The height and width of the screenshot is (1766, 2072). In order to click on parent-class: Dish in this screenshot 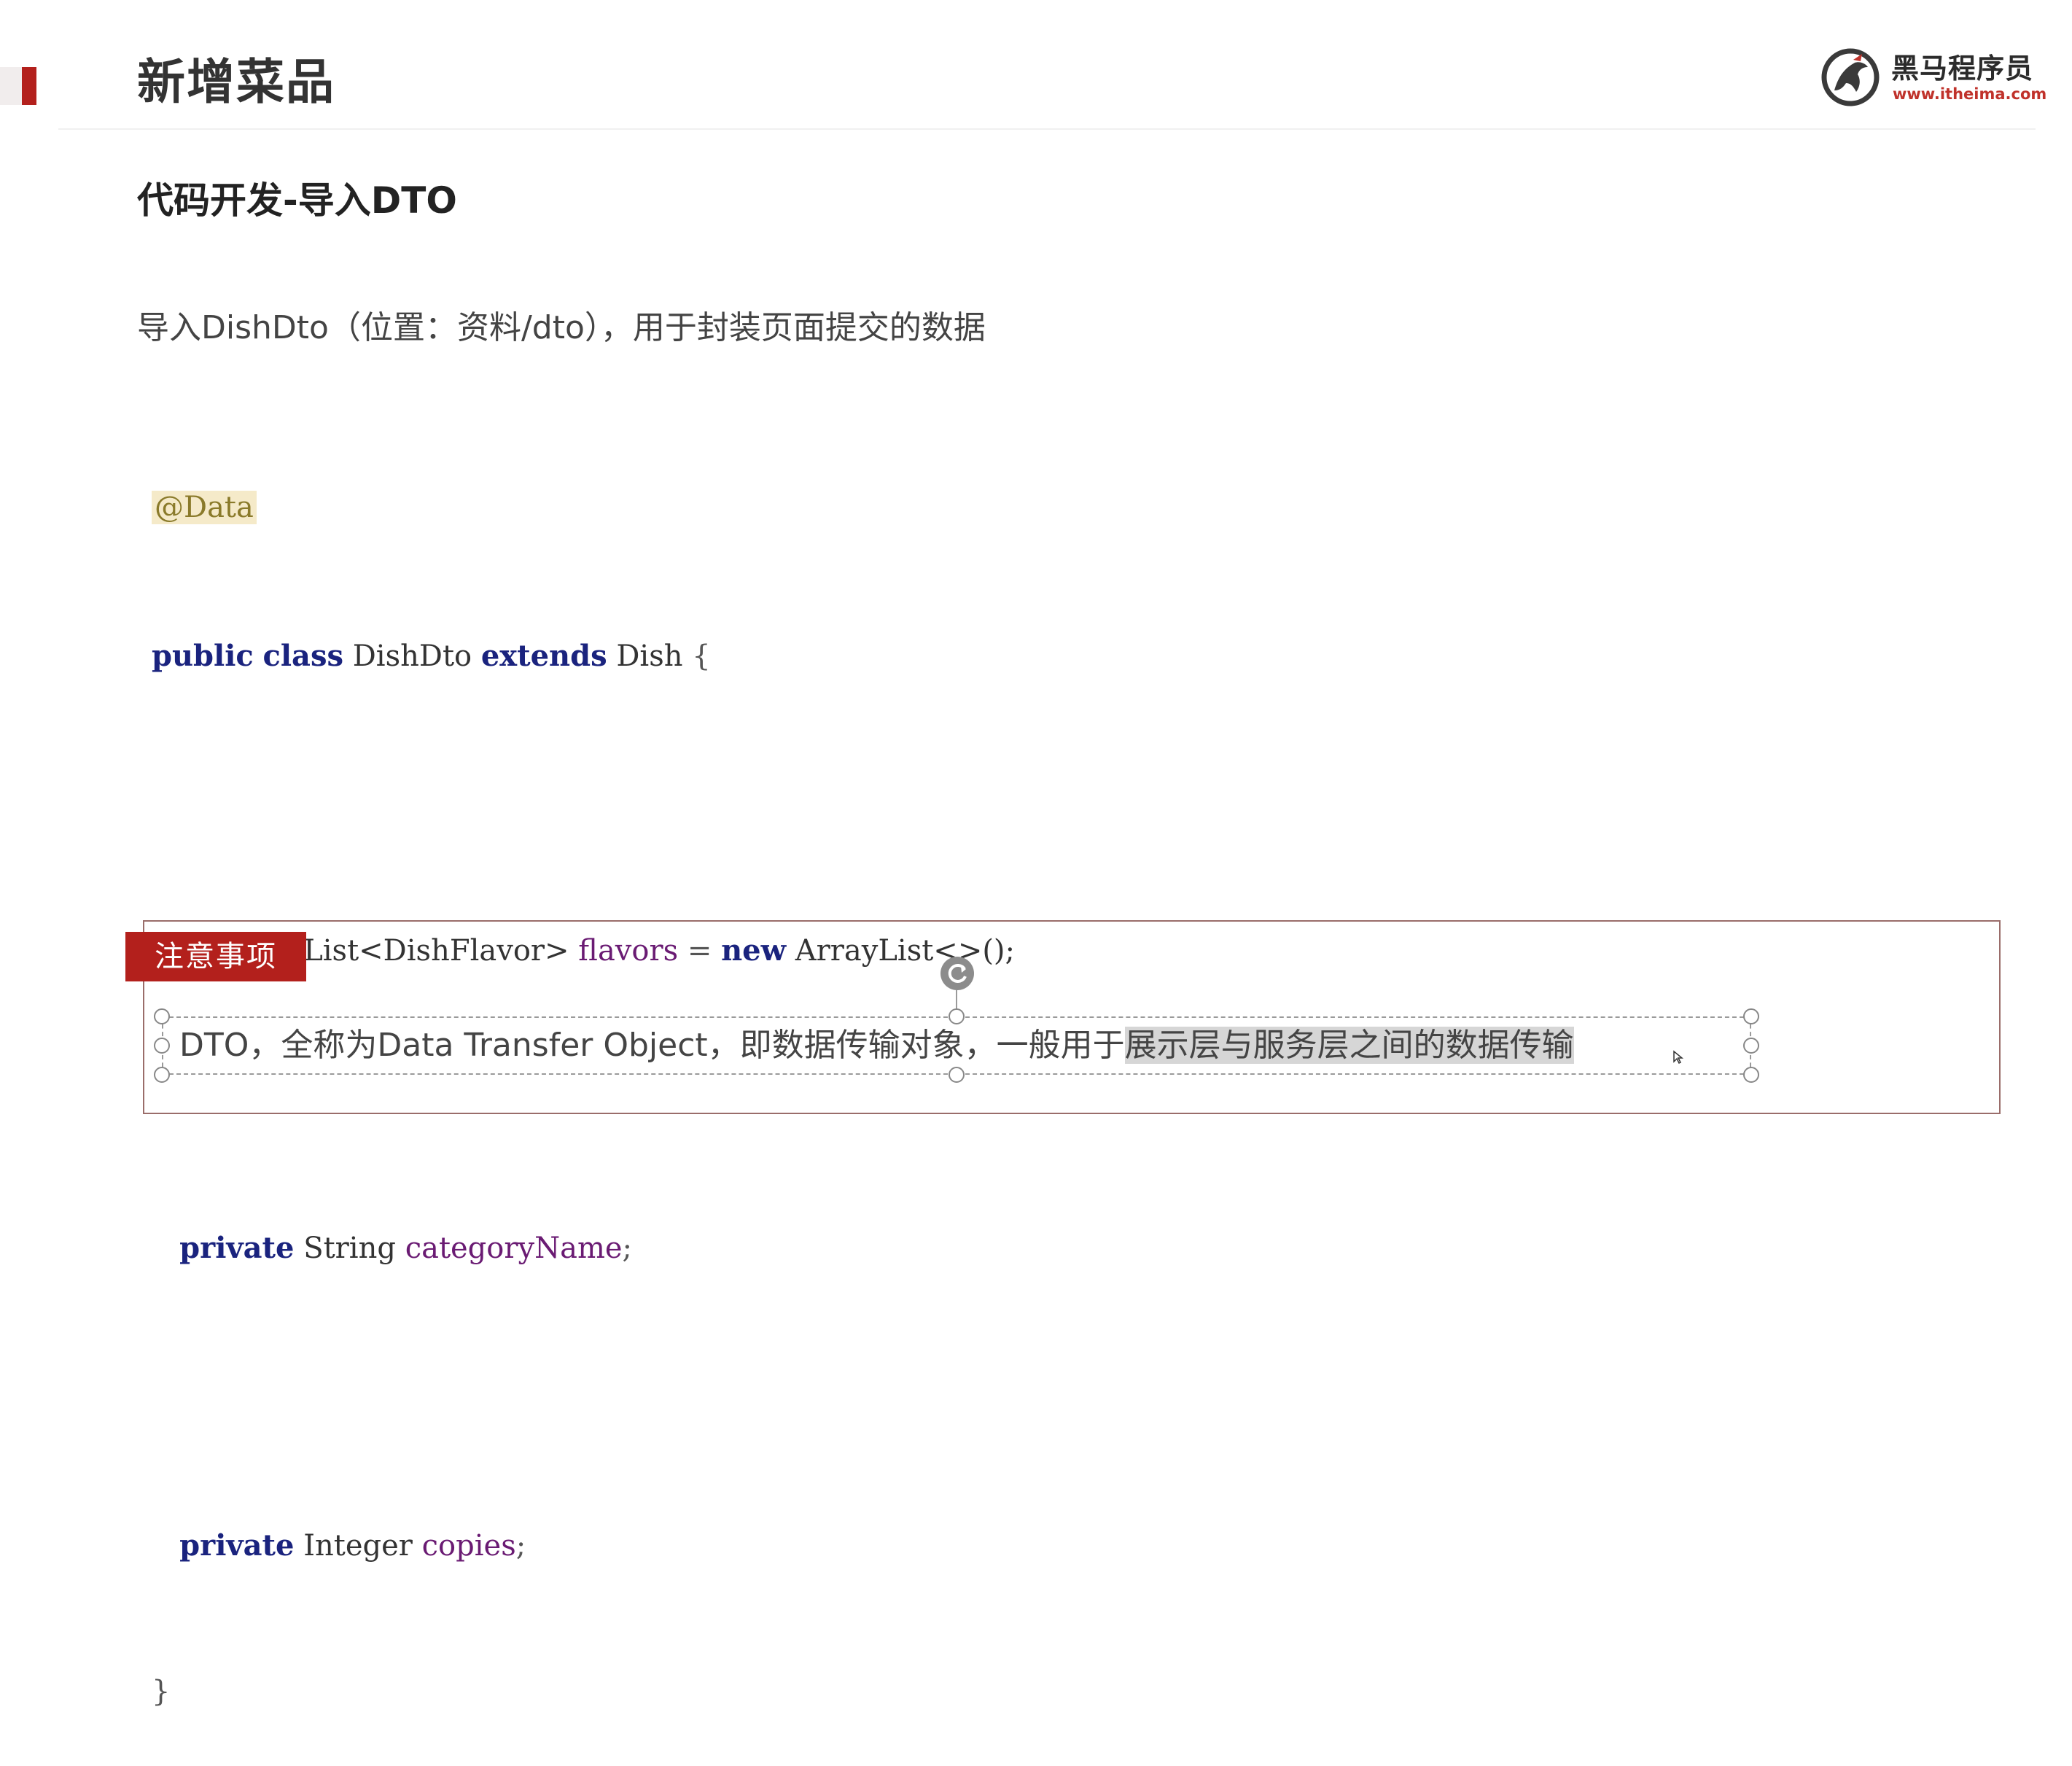, I will do `click(650, 656)`.